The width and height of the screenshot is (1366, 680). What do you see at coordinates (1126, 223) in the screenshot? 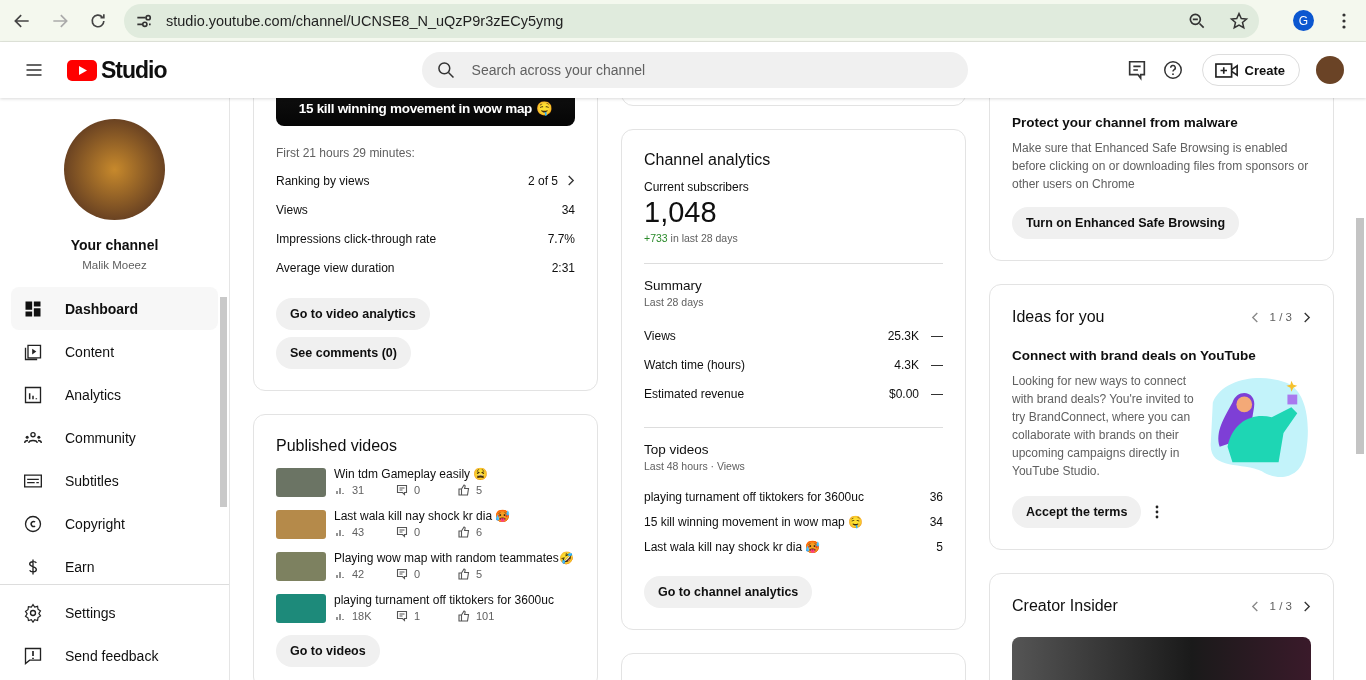
I see `action-button: Turn on Enhanced Safe Browsing` at bounding box center [1126, 223].